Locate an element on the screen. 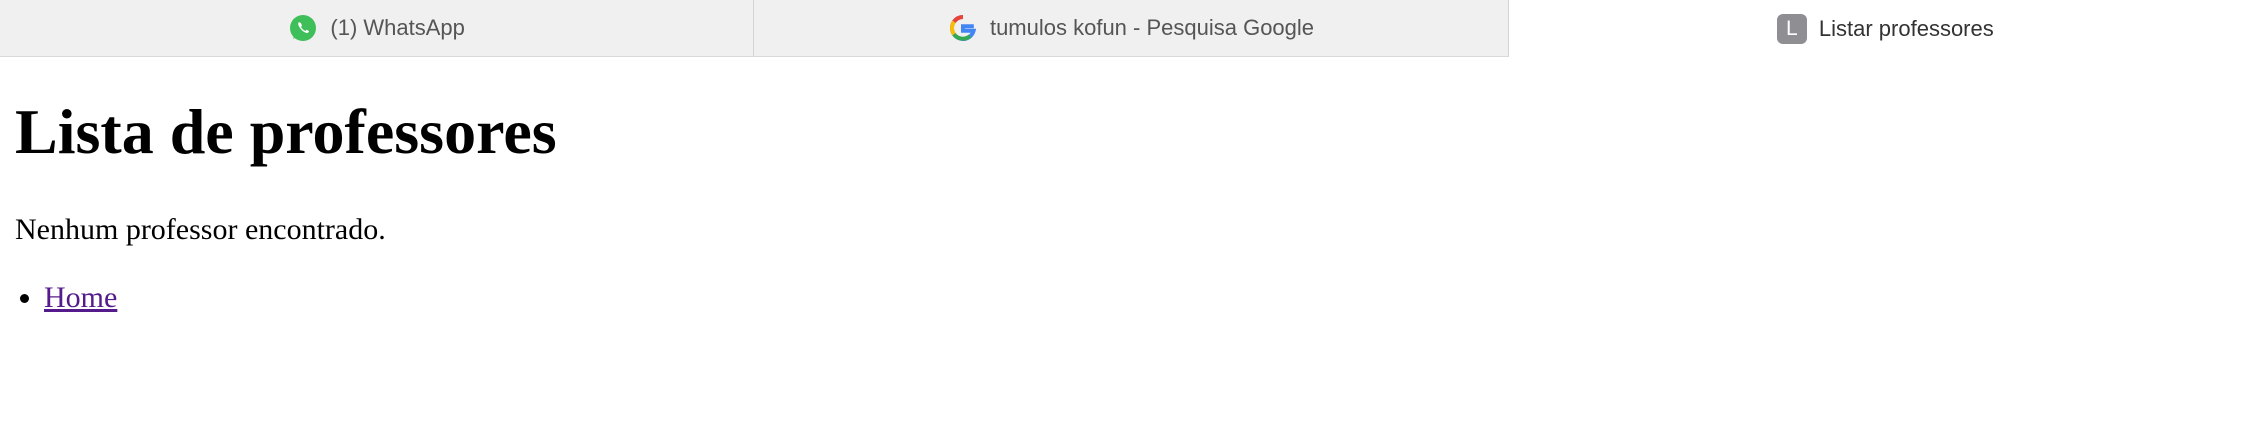  empty-state-message: Nenhum professor encontrado. is located at coordinates (200, 230).